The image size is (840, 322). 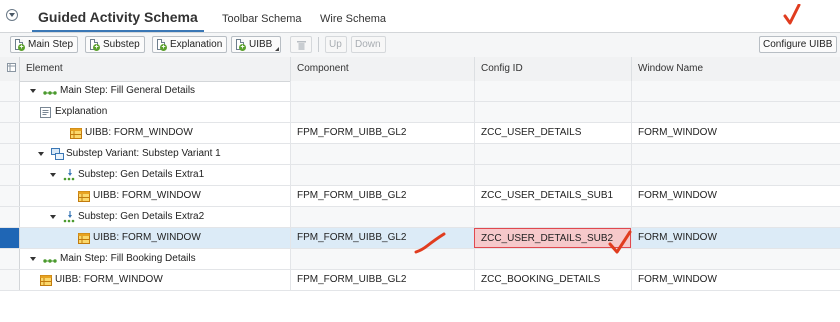 What do you see at coordinates (143, 153) in the screenshot?
I see `element-label: Substep Variant: Substep Variant 1` at bounding box center [143, 153].